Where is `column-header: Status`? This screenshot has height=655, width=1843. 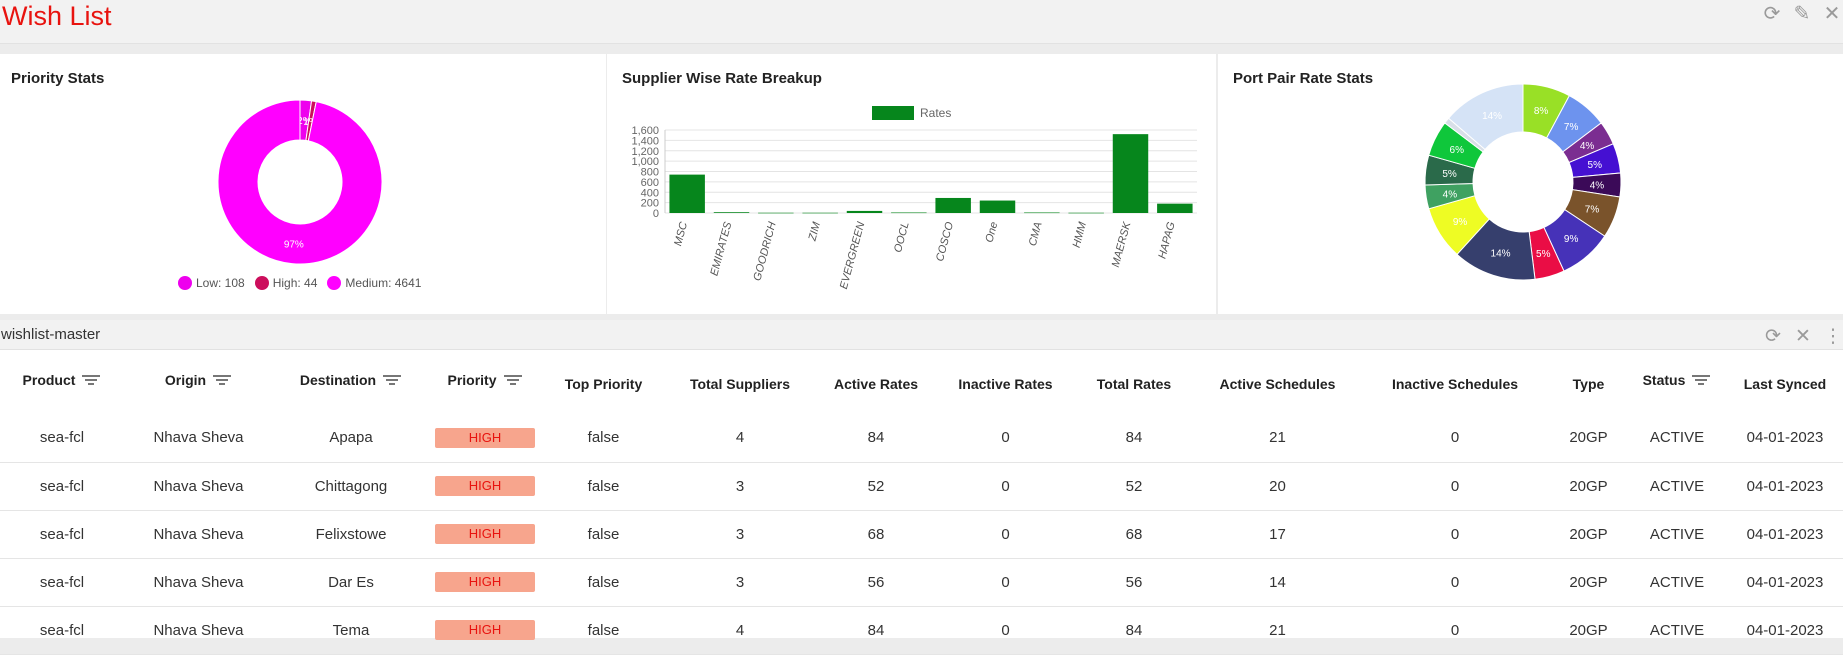 column-header: Status is located at coordinates (1677, 384).